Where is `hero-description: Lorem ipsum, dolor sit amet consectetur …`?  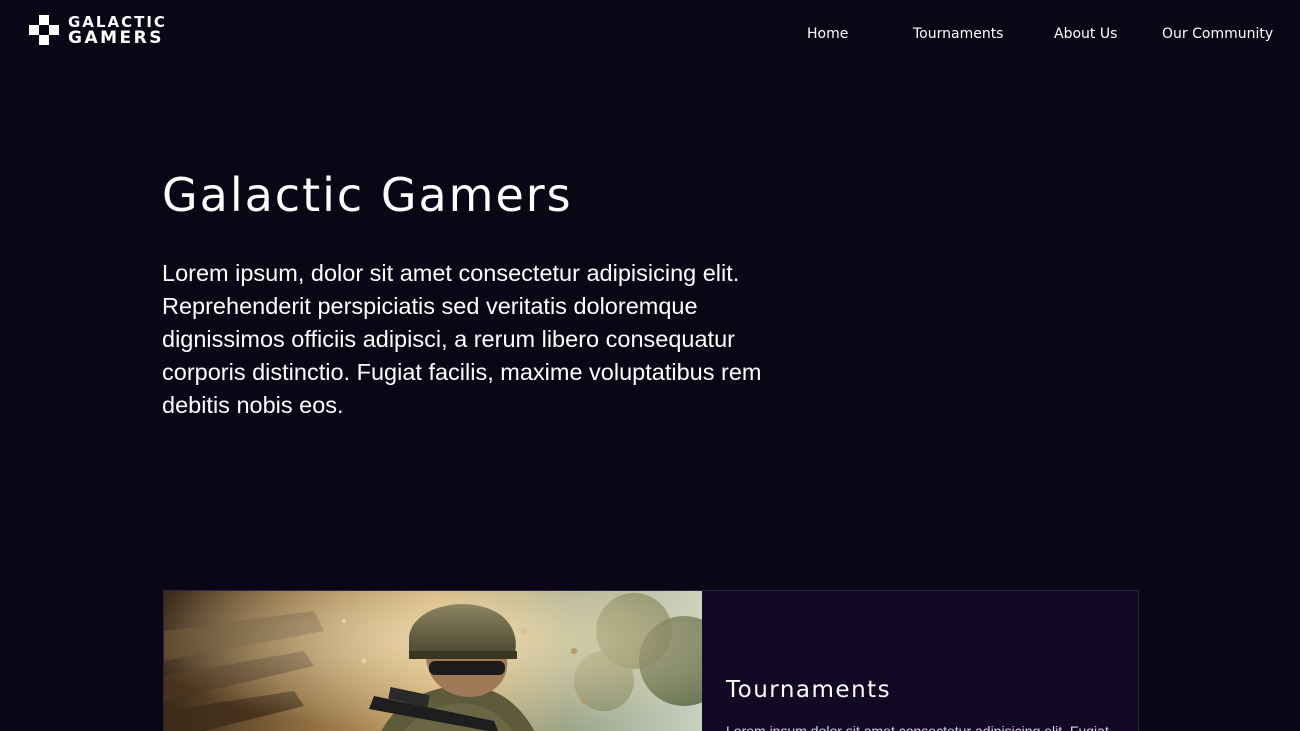 hero-description: Lorem ipsum, dolor sit amet consectetur … is located at coordinates (462, 339).